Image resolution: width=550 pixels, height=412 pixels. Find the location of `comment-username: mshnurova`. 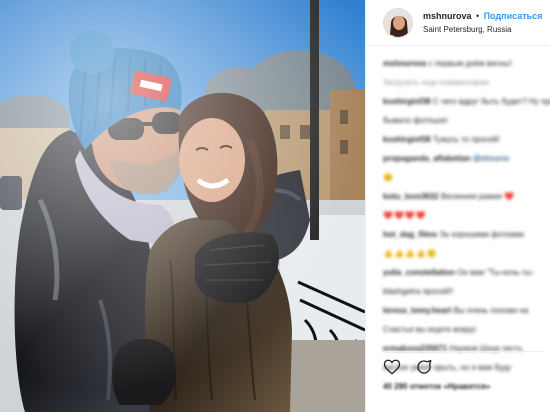

comment-username: mshnurova is located at coordinates (404, 63).